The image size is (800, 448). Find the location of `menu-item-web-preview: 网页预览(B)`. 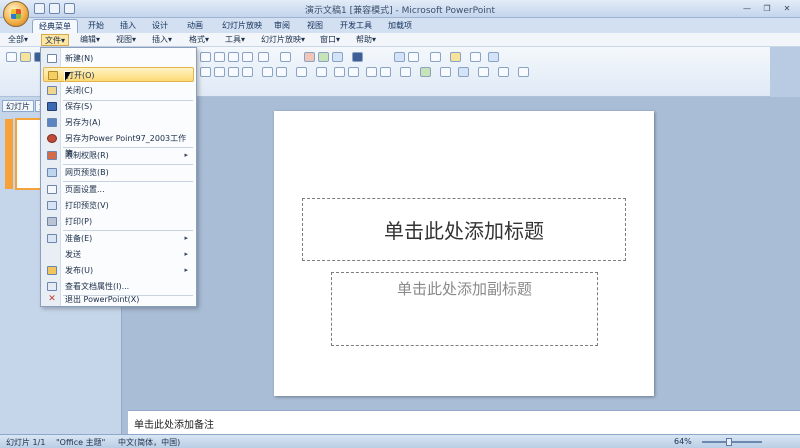

menu-item-web-preview: 网页预览(B) is located at coordinates (118, 172).